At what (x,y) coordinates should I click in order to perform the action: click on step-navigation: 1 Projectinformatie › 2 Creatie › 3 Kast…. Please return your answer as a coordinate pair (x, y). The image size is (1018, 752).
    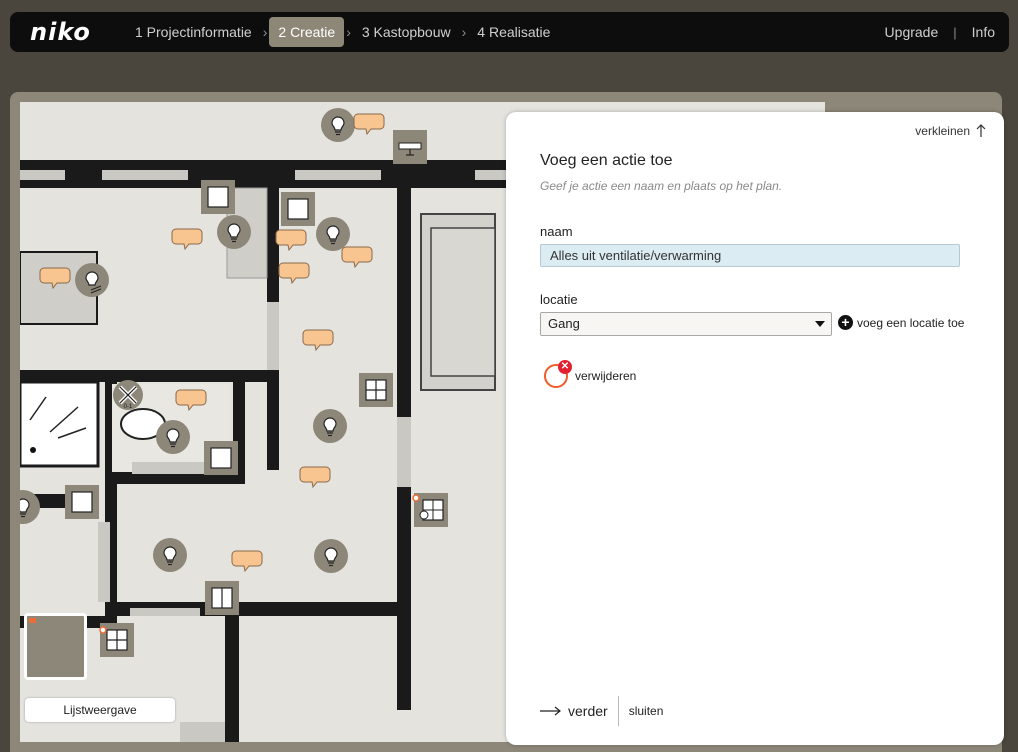
    Looking at the image, I should click on (342, 32).